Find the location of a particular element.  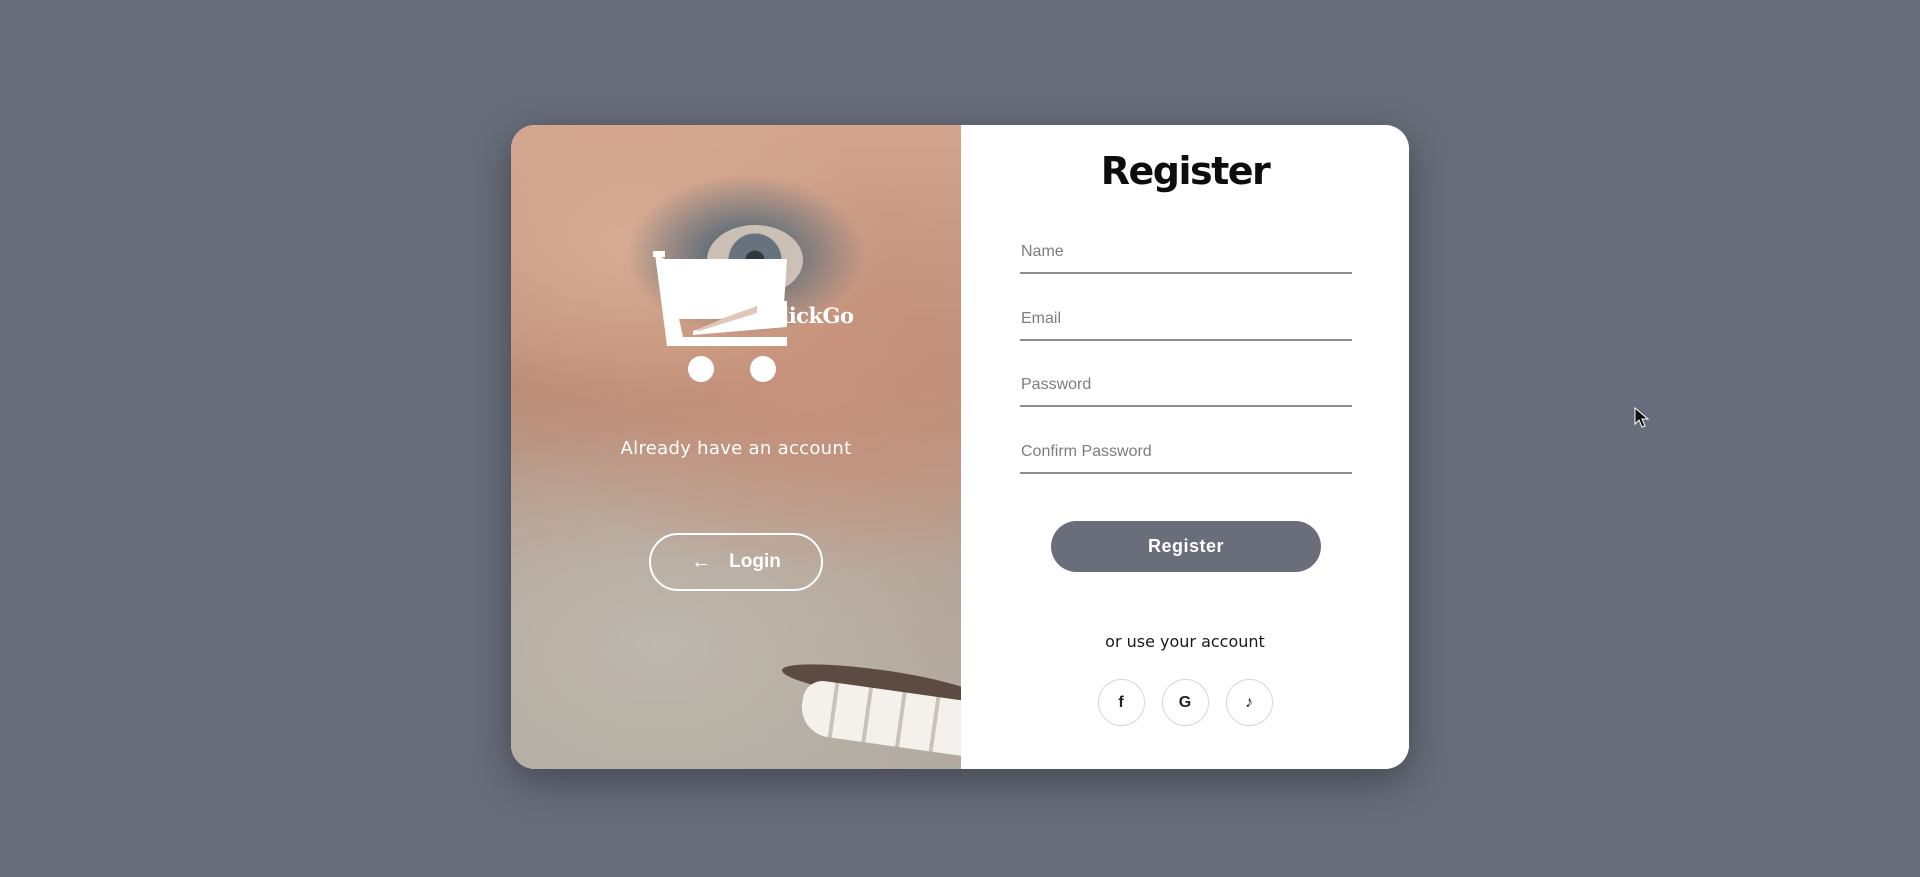

google-login-button: G is located at coordinates (1185, 702).